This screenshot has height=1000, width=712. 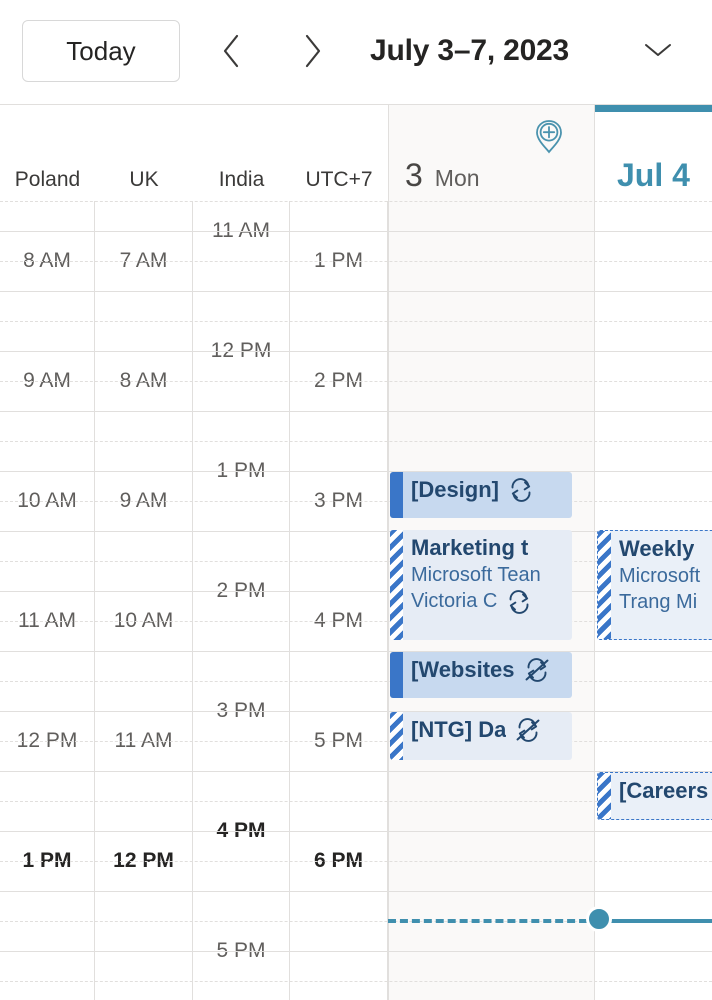 What do you see at coordinates (658, 602) in the screenshot?
I see `event-organizer-text: Trang Mi` at bounding box center [658, 602].